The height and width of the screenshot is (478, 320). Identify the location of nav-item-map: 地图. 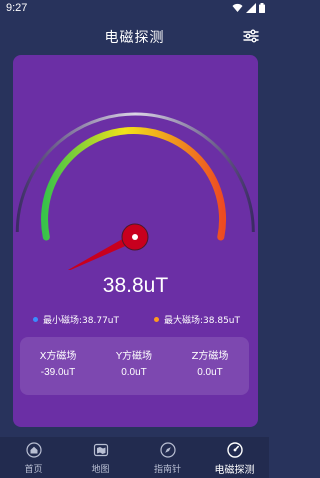
(100, 457).